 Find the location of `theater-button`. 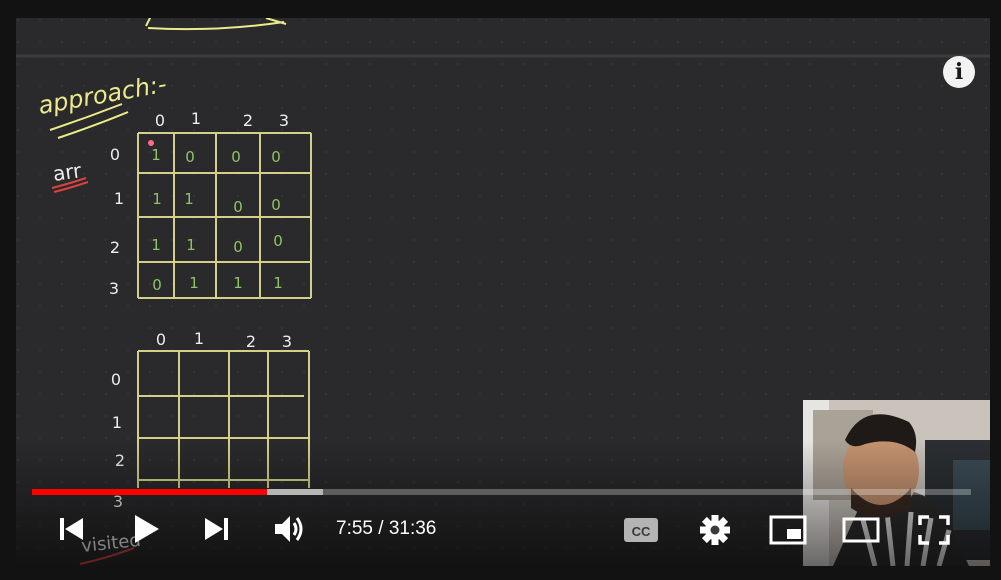

theater-button is located at coordinates (861, 530).